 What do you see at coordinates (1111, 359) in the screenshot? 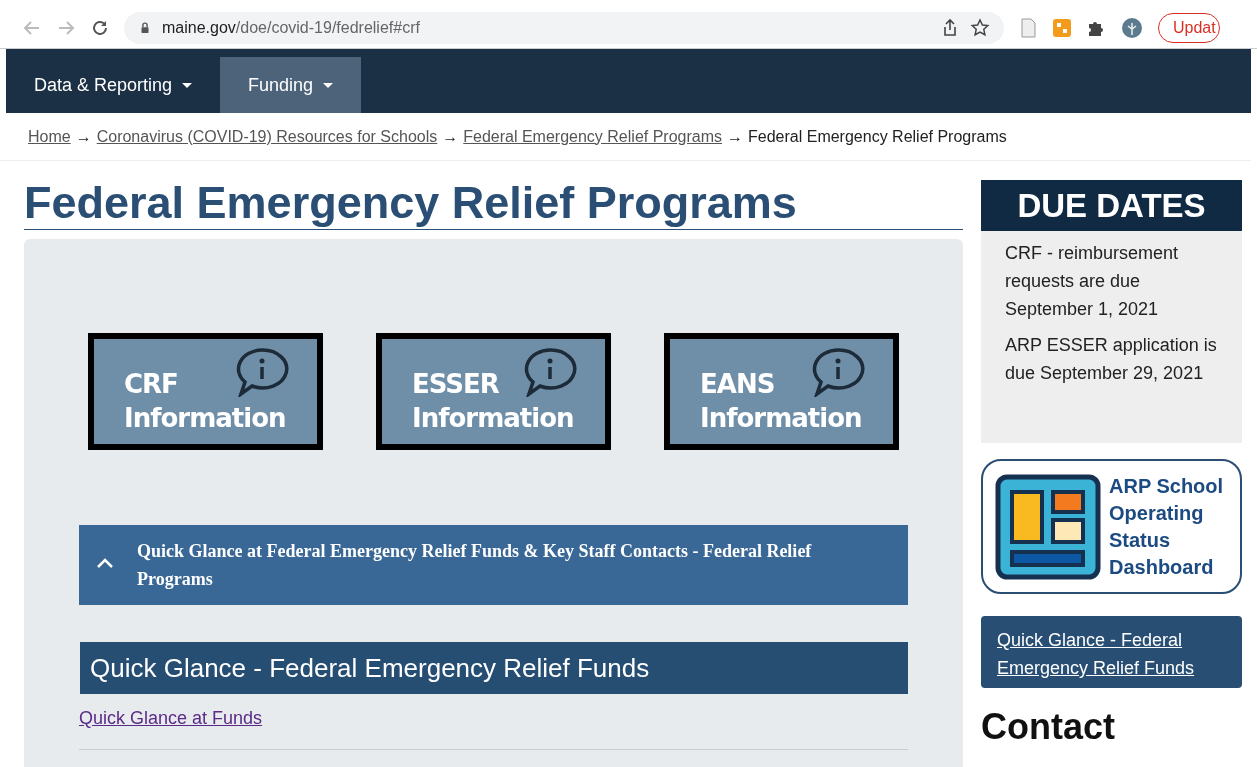
I see `due-date-text: ARP ESSER application is due September 29, 2021` at bounding box center [1111, 359].